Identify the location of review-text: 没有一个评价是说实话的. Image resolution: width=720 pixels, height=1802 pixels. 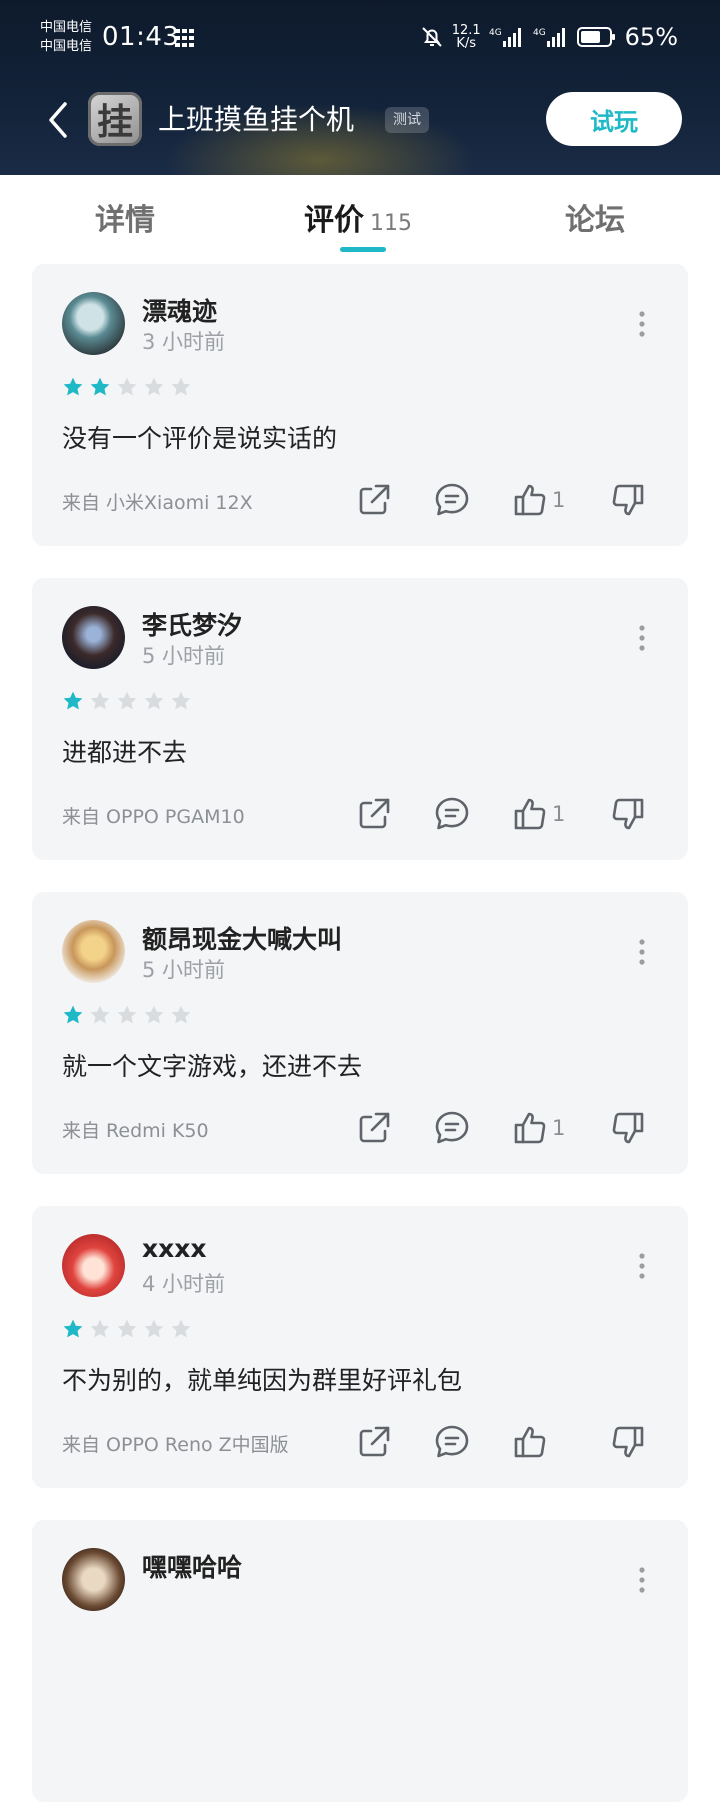
(200, 438).